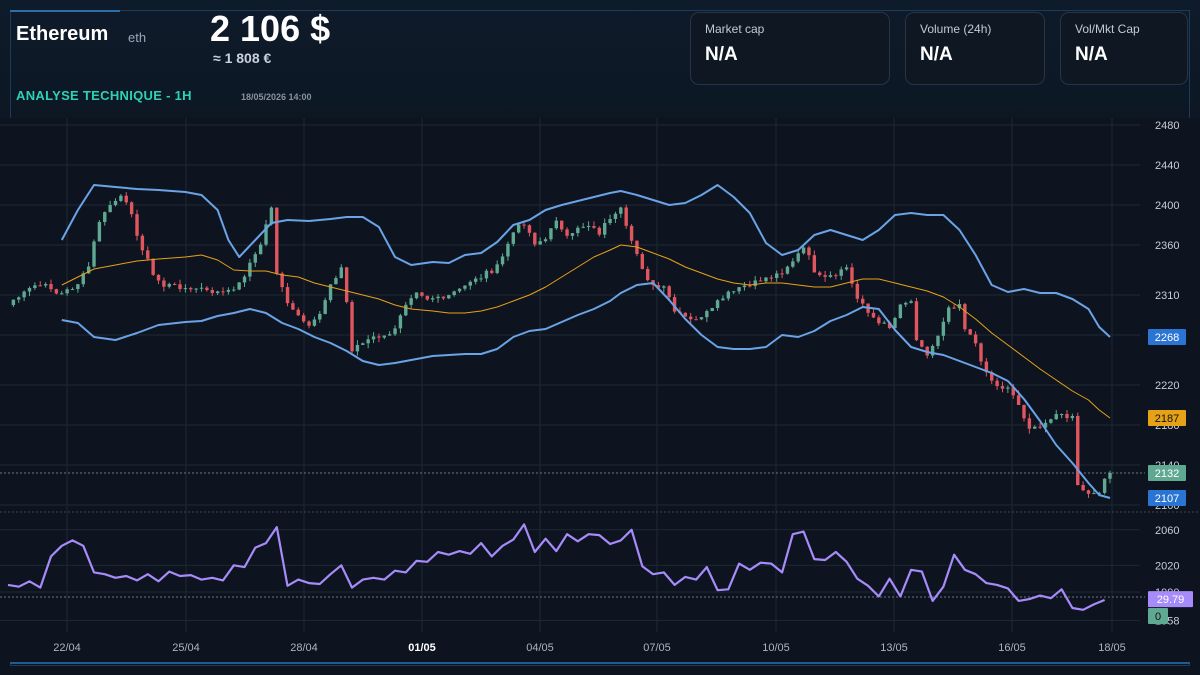 The width and height of the screenshot is (1200, 675). What do you see at coordinates (1167, 166) in the screenshot?
I see `y-tick-label: 2440` at bounding box center [1167, 166].